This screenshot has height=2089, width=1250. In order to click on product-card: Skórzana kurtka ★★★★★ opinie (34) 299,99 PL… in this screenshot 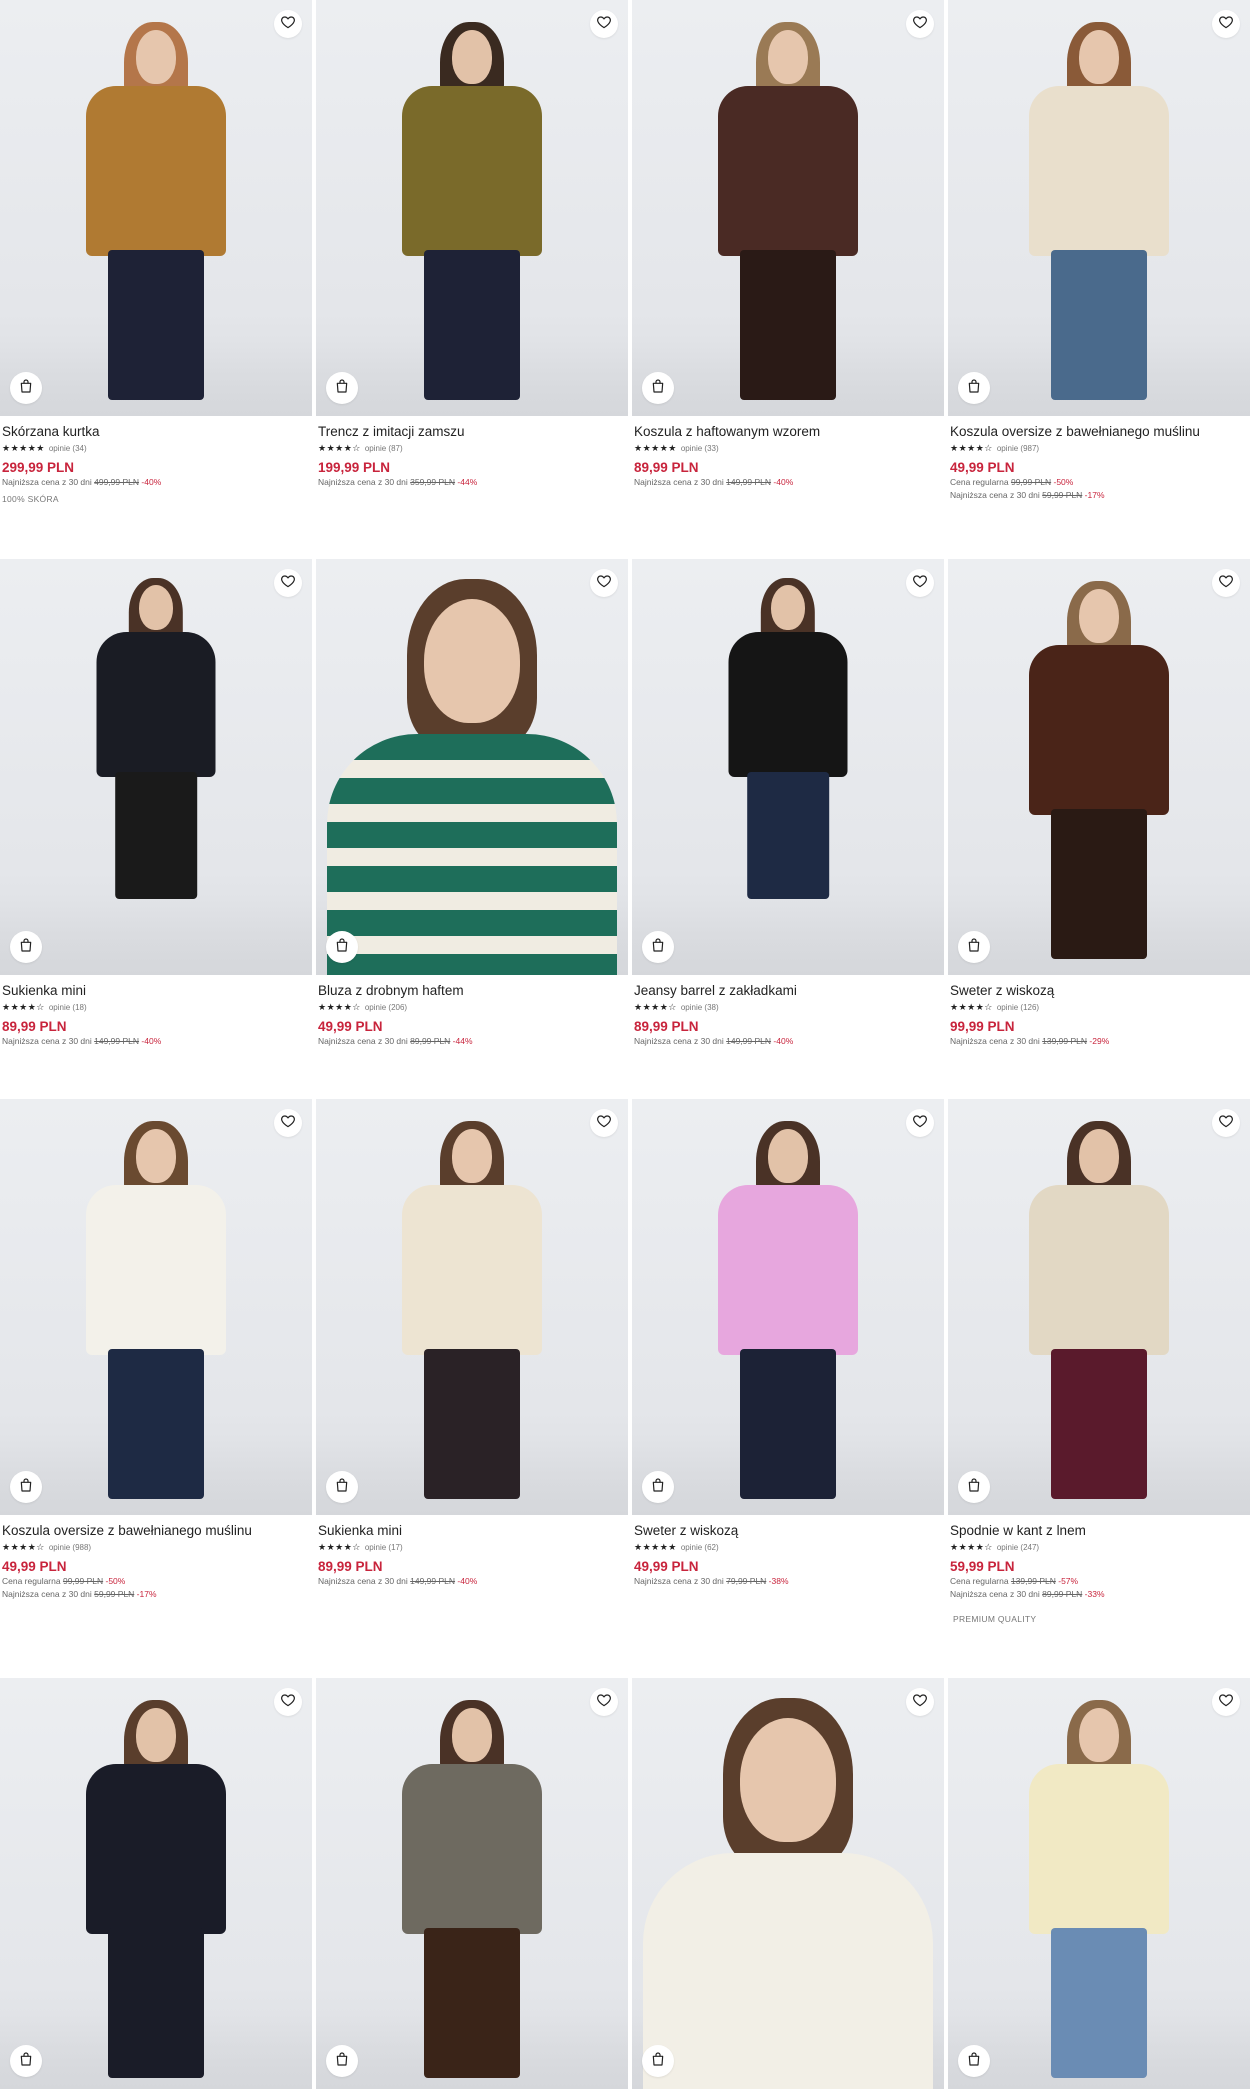, I will do `click(156, 252)`.